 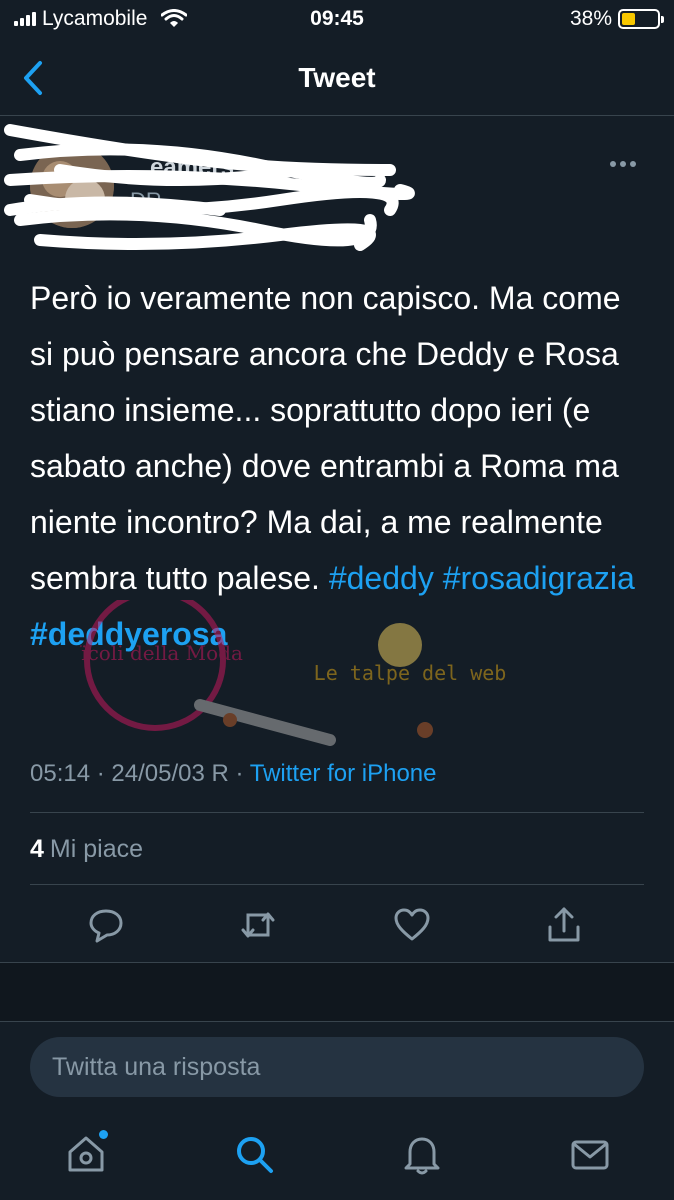 I want to click on tweet-time: 05:14, so click(x=60, y=773).